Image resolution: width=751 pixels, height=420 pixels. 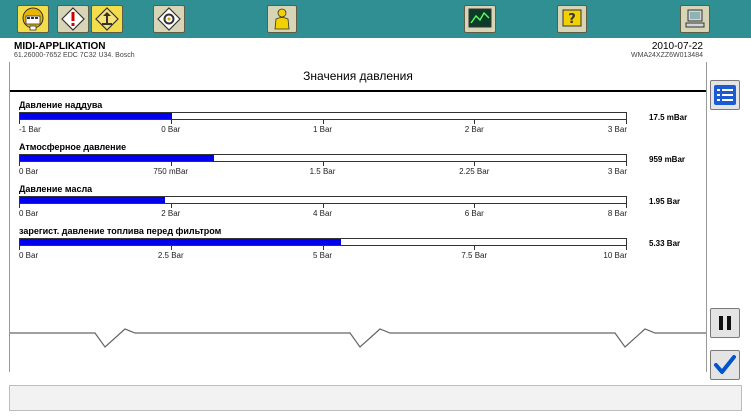 I want to click on gauge-tick-label: 5 Bar, so click(x=322, y=255).